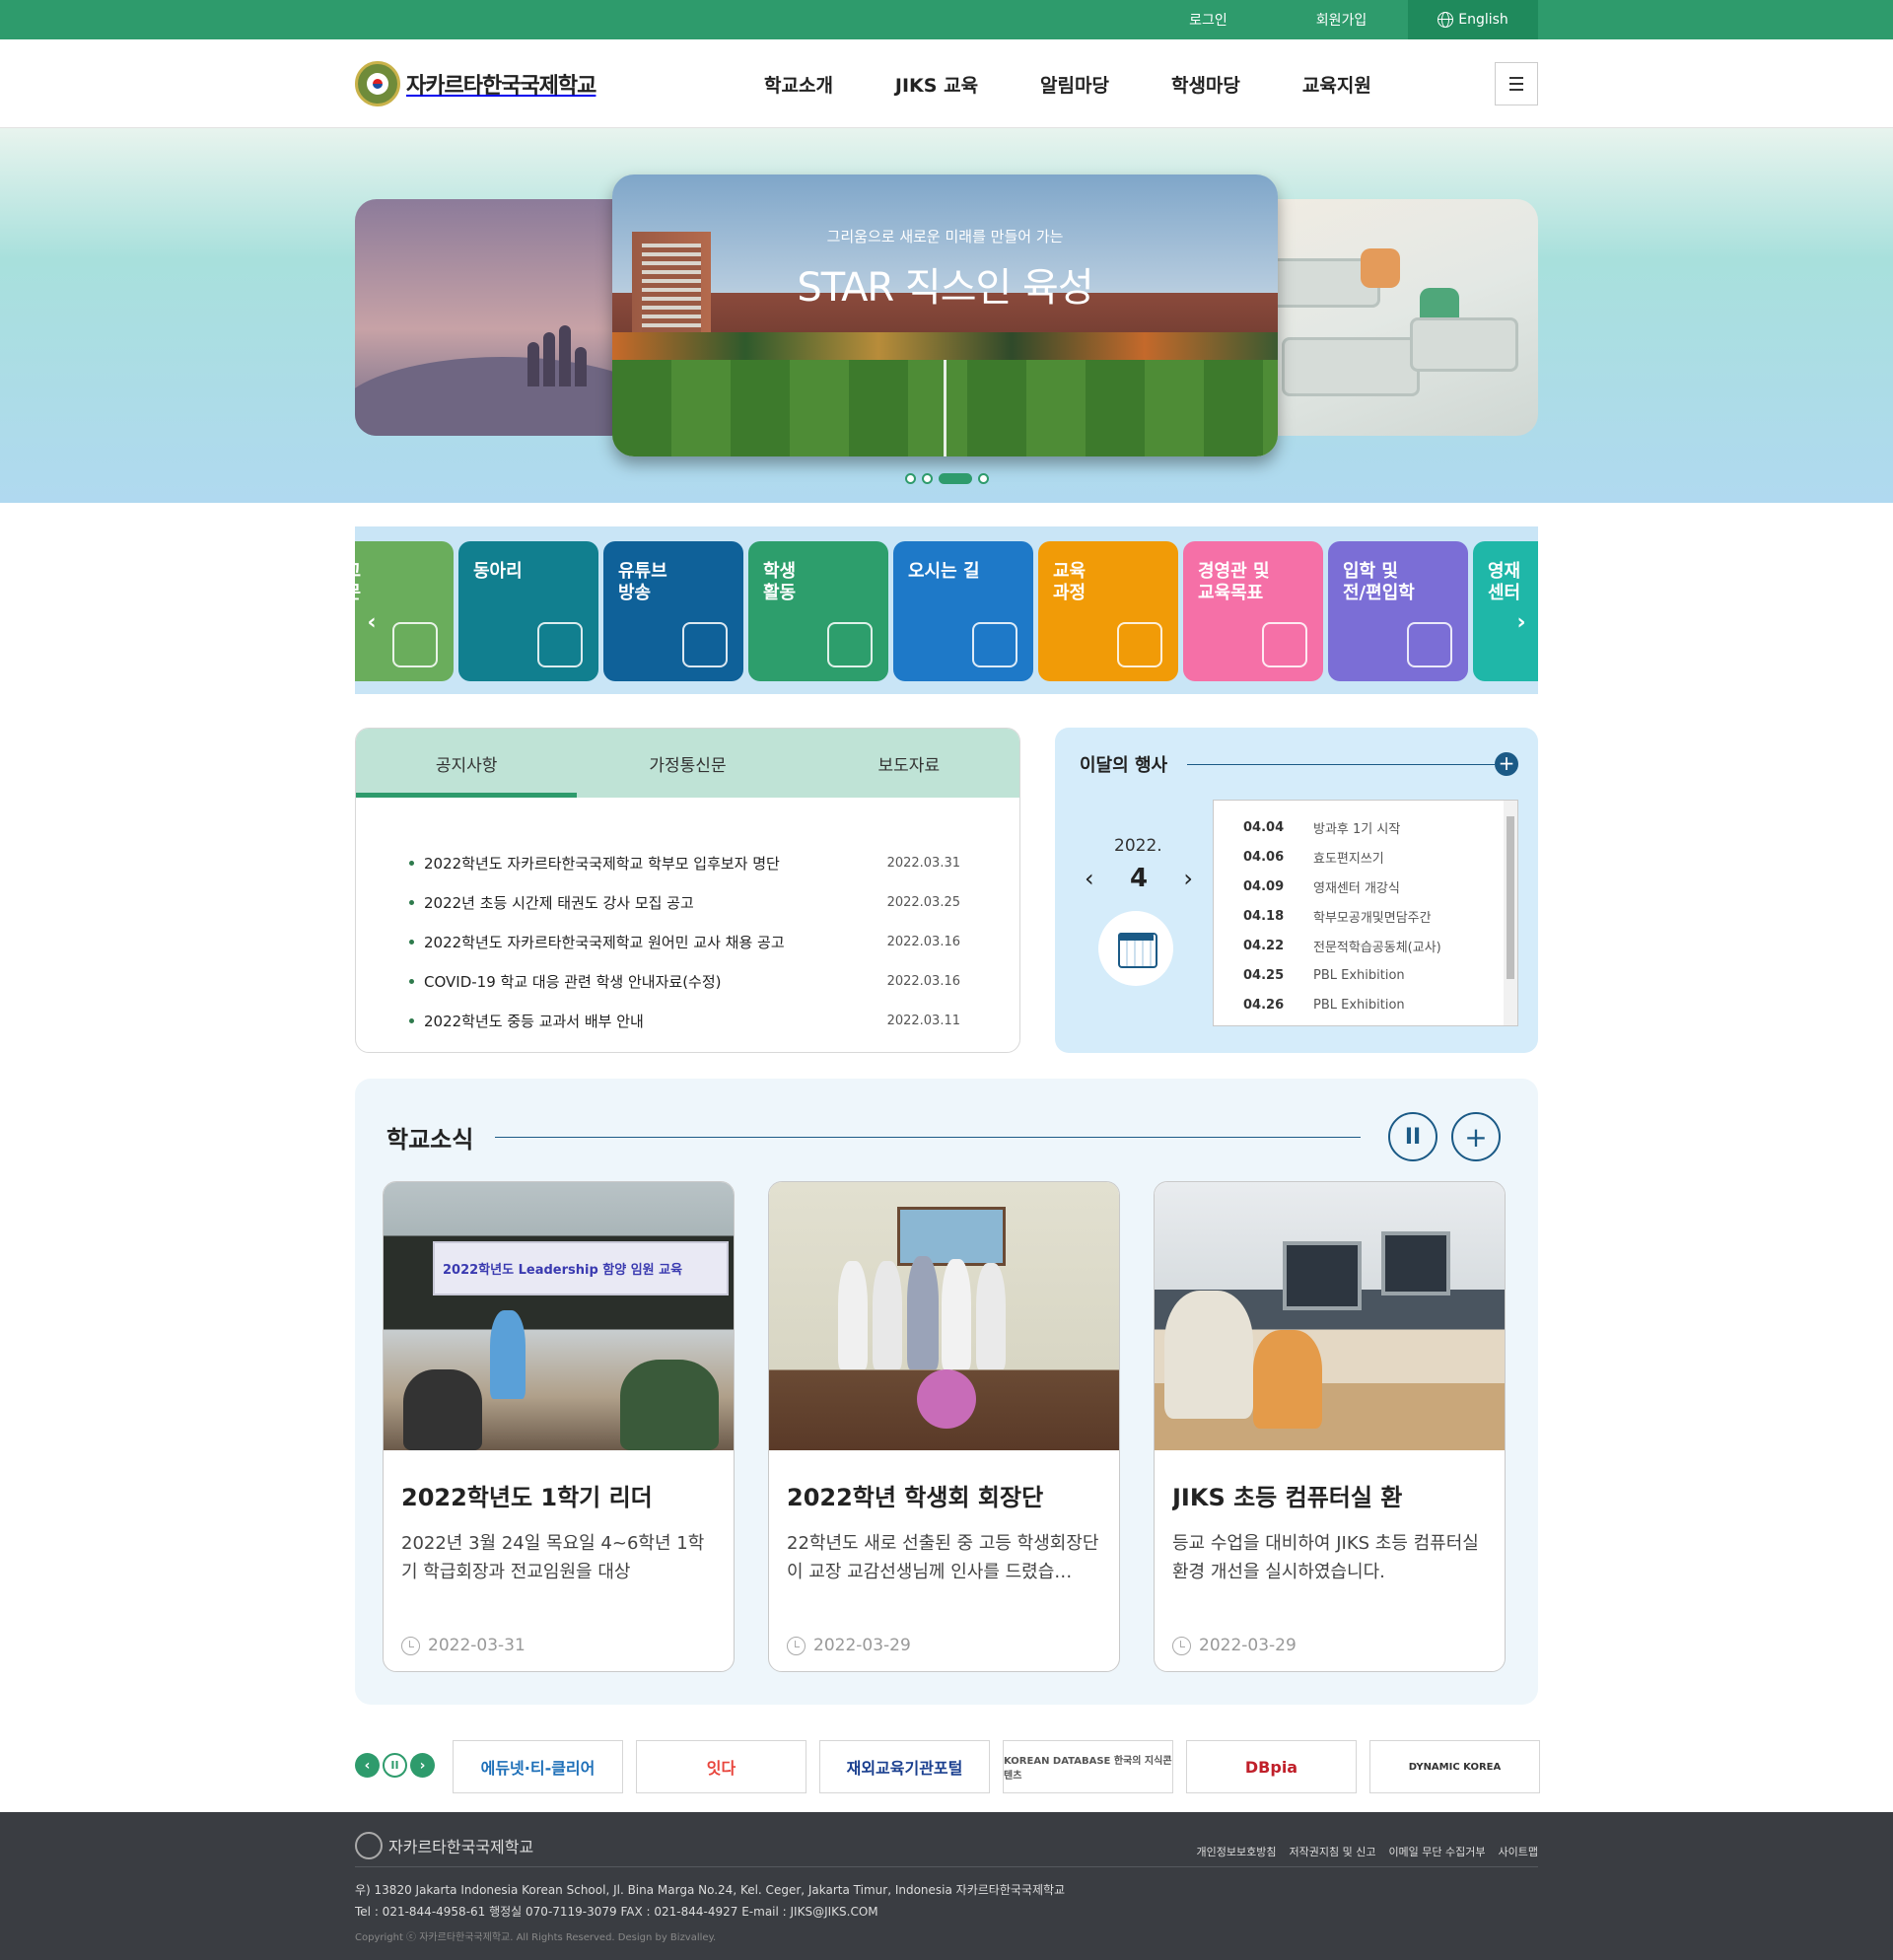  Describe the element at coordinates (551, 902) in the screenshot. I see `notice-title: 2022년 초등 시간제 태권도 강사 모집 공고` at that location.